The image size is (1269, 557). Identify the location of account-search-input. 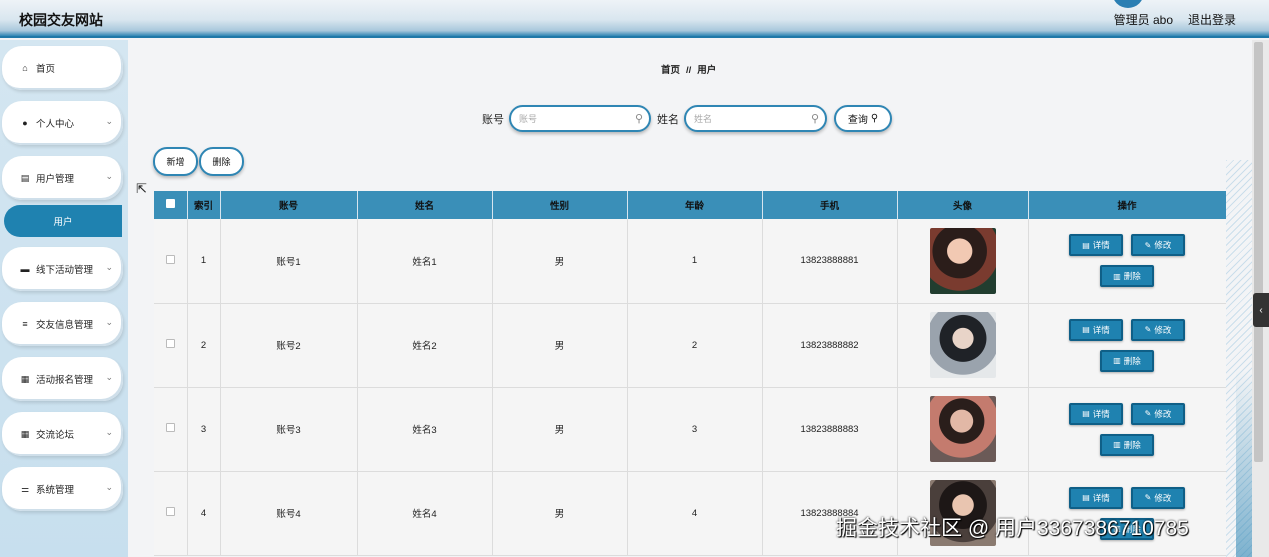
(580, 118).